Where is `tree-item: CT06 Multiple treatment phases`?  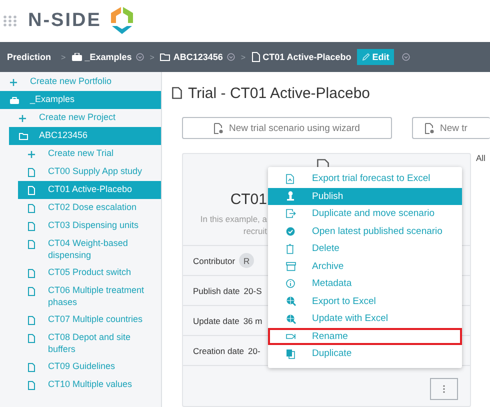 tree-item: CT06 Multiple treatment phases is located at coordinates (89, 296).